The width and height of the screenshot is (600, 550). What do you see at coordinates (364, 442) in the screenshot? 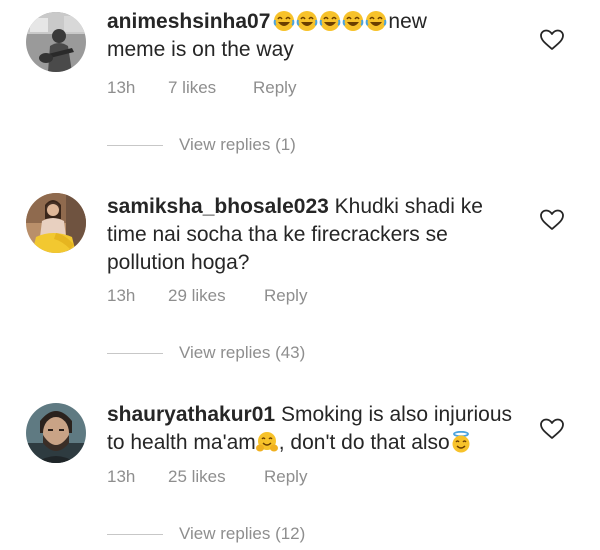
I see `comment-text-part: , don't do that also` at bounding box center [364, 442].